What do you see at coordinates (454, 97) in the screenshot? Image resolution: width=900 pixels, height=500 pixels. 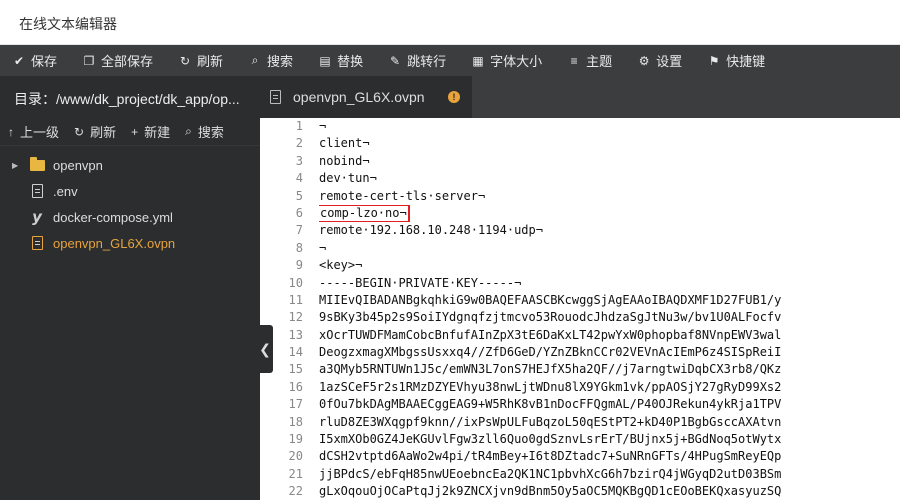 I see `unsaved-warning-icon: !` at bounding box center [454, 97].